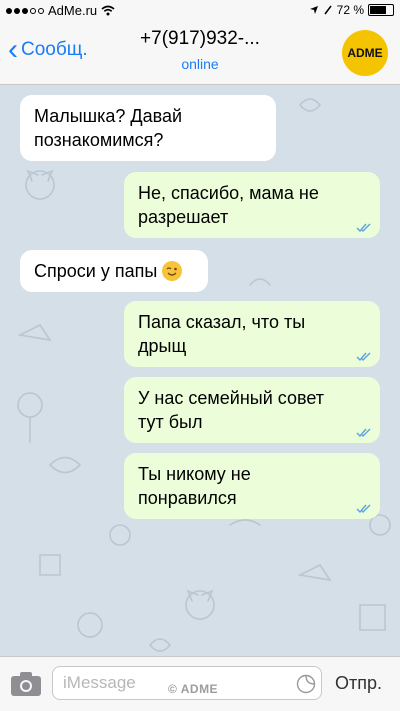 The image size is (400, 711). What do you see at coordinates (54, 49) in the screenshot?
I see `back-button-label: Сообщ.` at bounding box center [54, 49].